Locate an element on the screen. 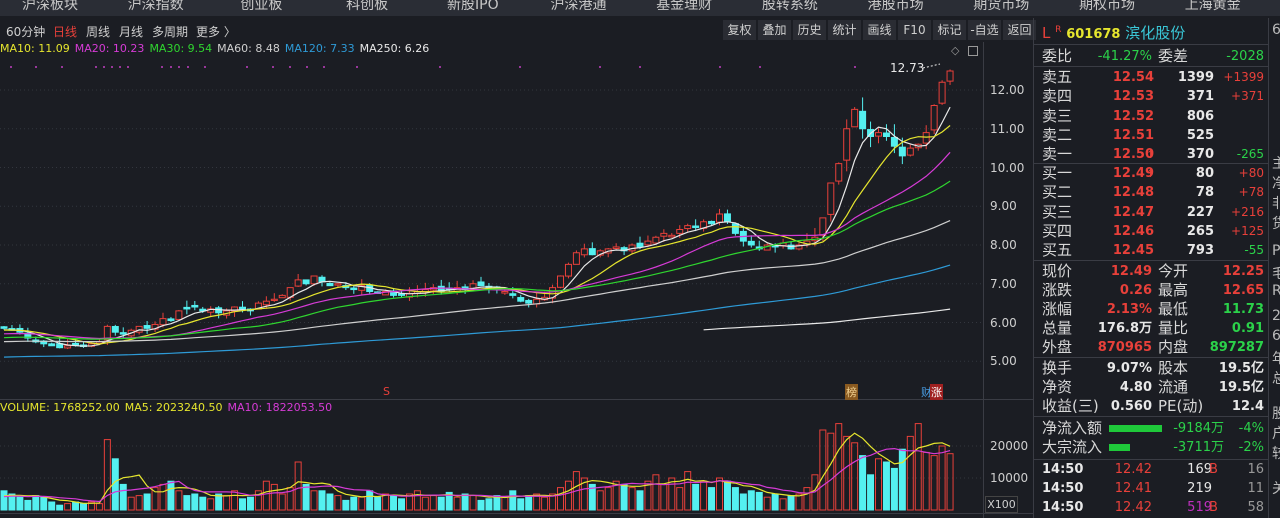 This screenshot has height=518, width=1280. price-axis-label: 12.00 is located at coordinates (1007, 90).